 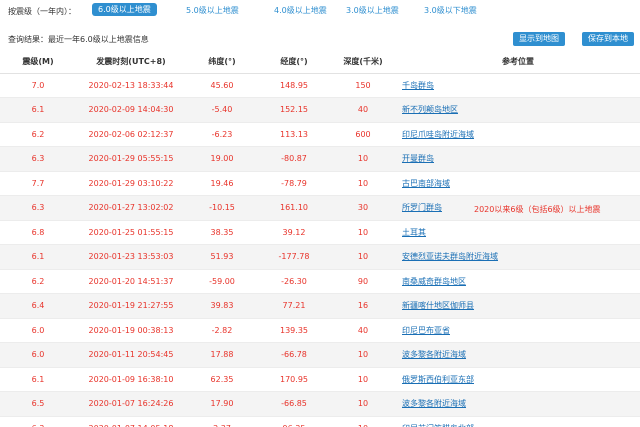 What do you see at coordinates (363, 134) in the screenshot?
I see `cell-depth: 600` at bounding box center [363, 134].